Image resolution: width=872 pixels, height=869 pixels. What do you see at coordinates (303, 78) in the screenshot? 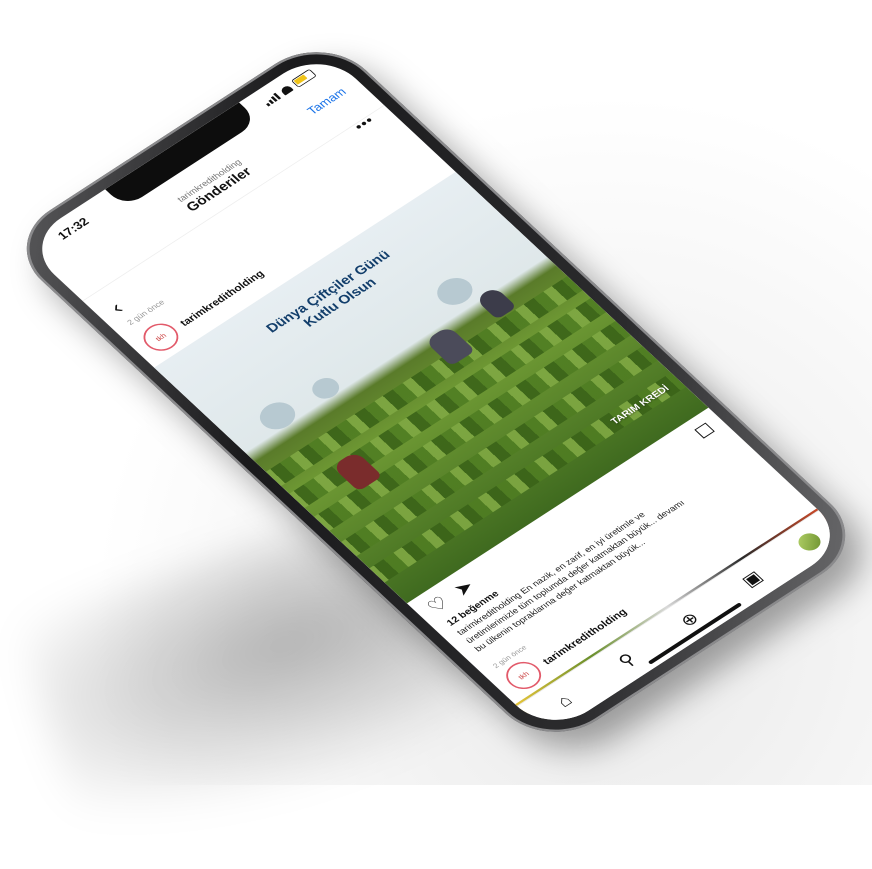
I see `battery-icon` at bounding box center [303, 78].